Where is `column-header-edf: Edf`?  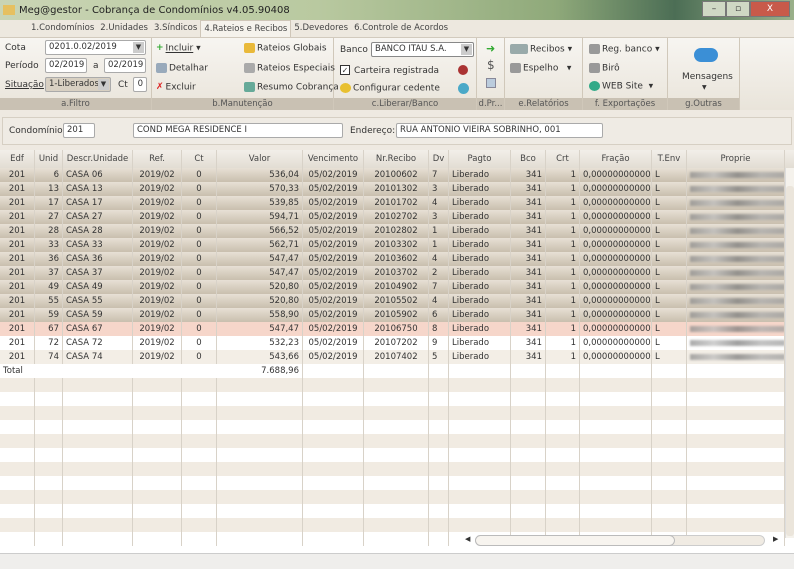
column-header-edf: Edf is located at coordinates (17, 159).